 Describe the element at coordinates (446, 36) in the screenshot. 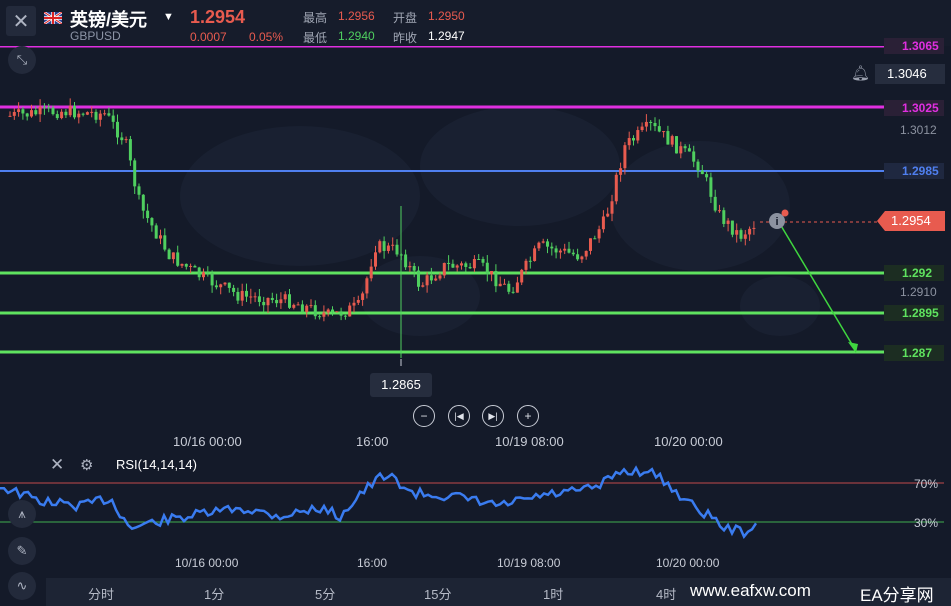

I see `prev-close-value: 1.2947` at that location.